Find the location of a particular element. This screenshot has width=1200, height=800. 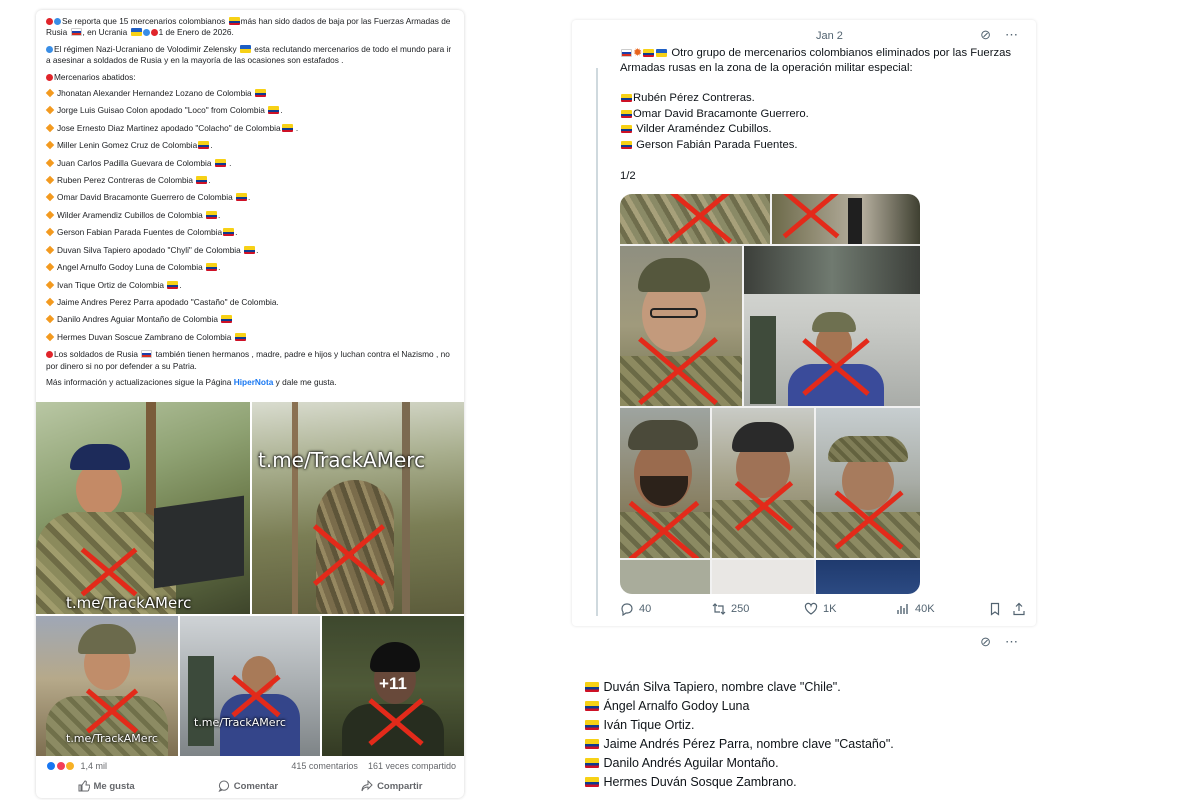

list-item-text: Juan Carlos Padilla Guevara de Colombia is located at coordinates (134, 162).